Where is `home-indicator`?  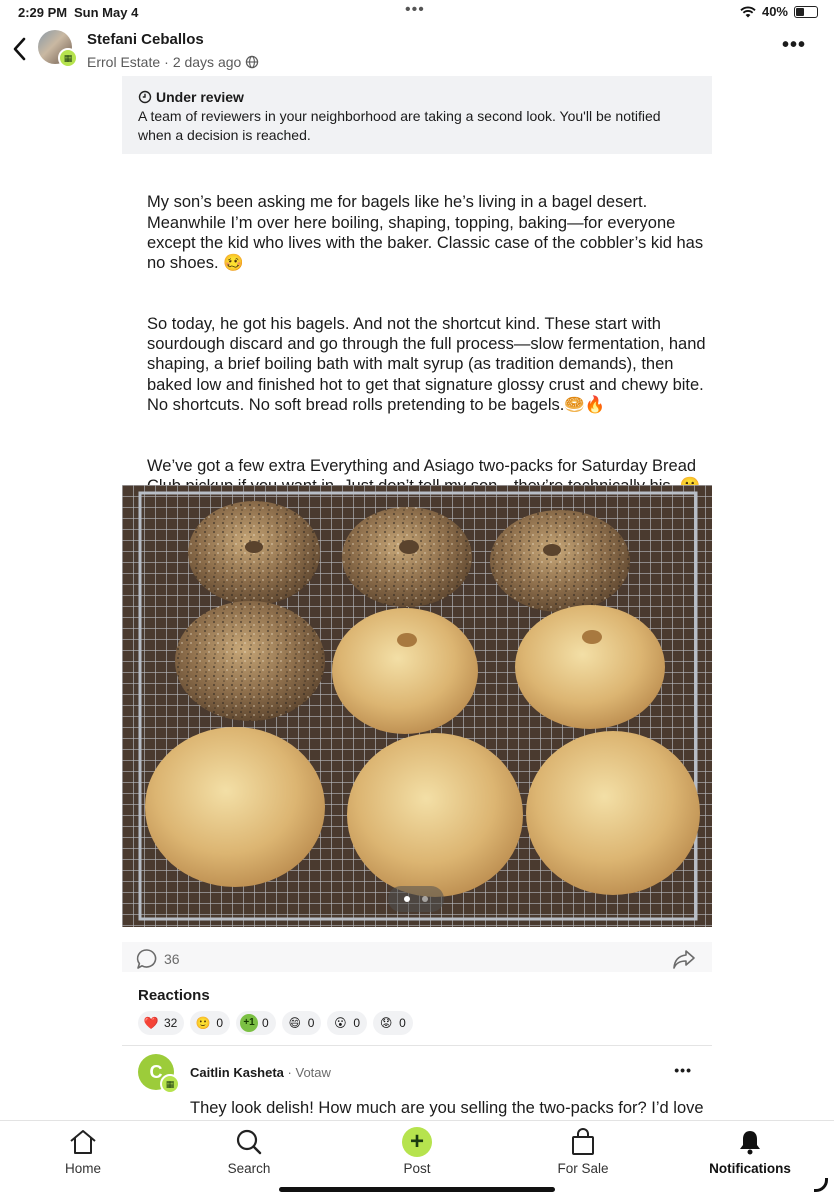
home-indicator is located at coordinates (417, 1189).